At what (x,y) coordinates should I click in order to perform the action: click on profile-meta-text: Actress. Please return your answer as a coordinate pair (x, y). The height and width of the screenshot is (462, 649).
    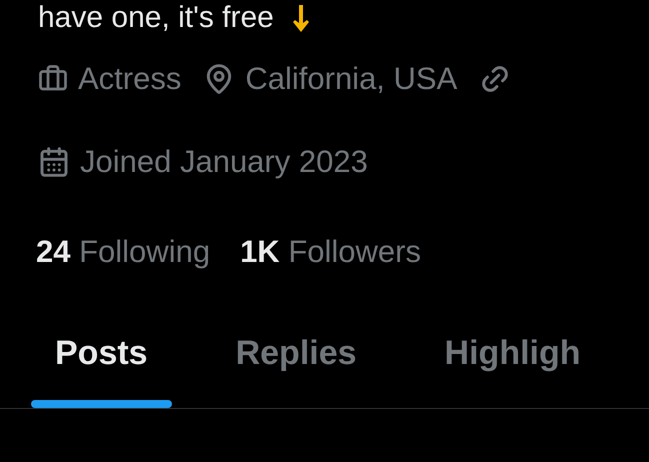
    Looking at the image, I should click on (130, 79).